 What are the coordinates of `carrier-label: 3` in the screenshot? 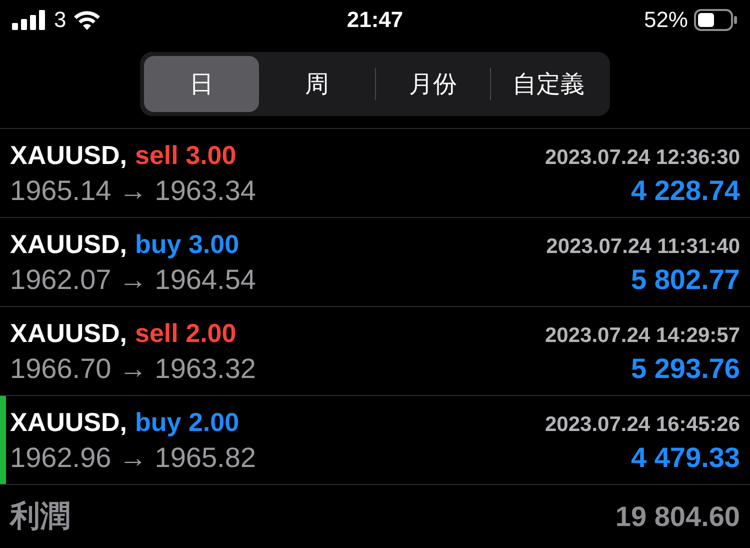 It's located at (60, 20).